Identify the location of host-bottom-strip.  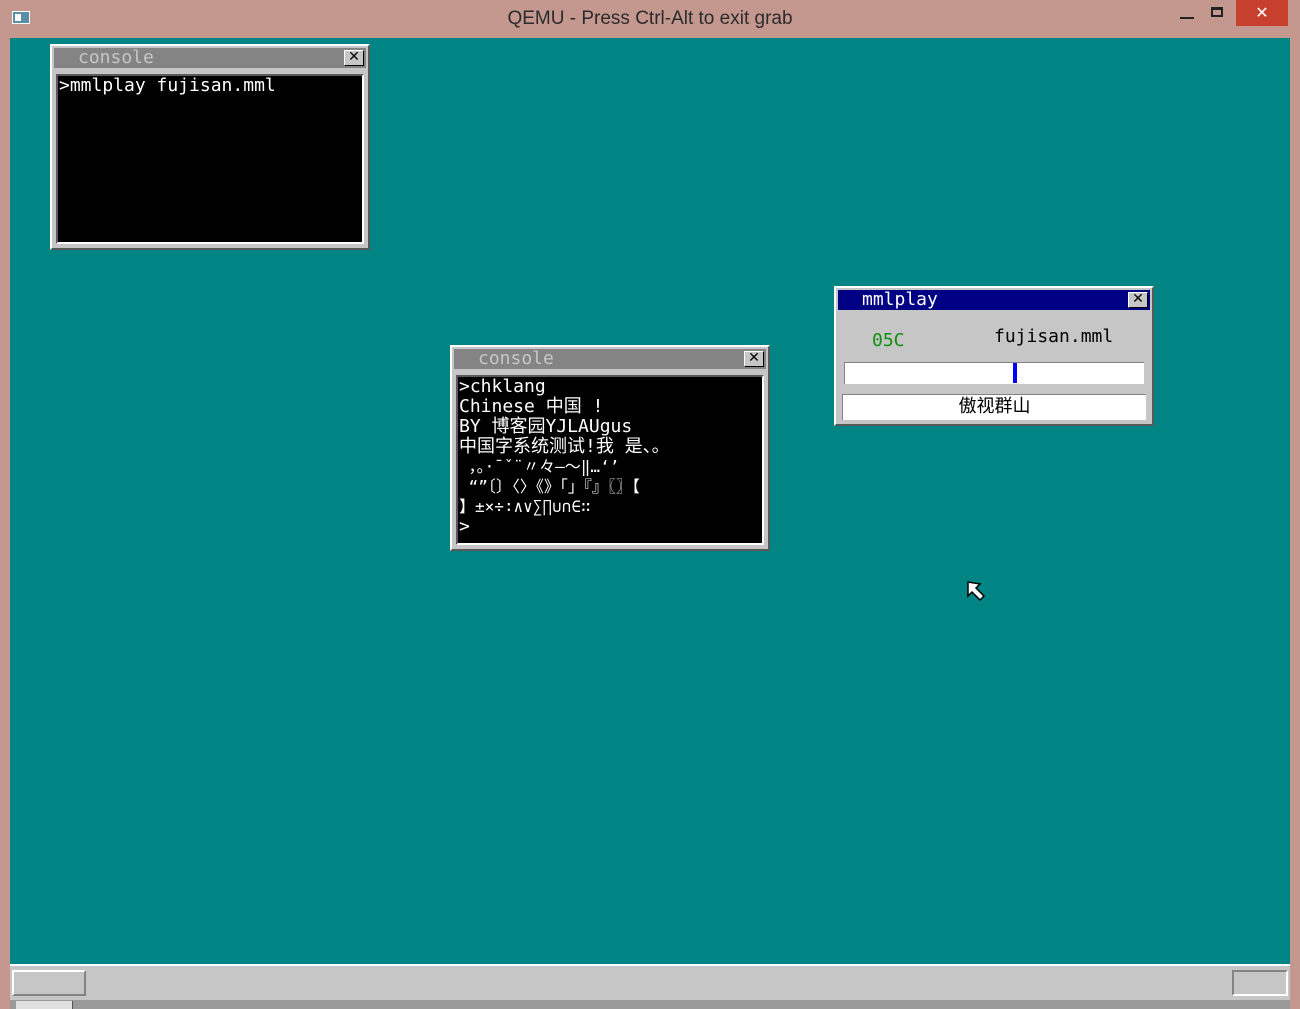
(650, 1004).